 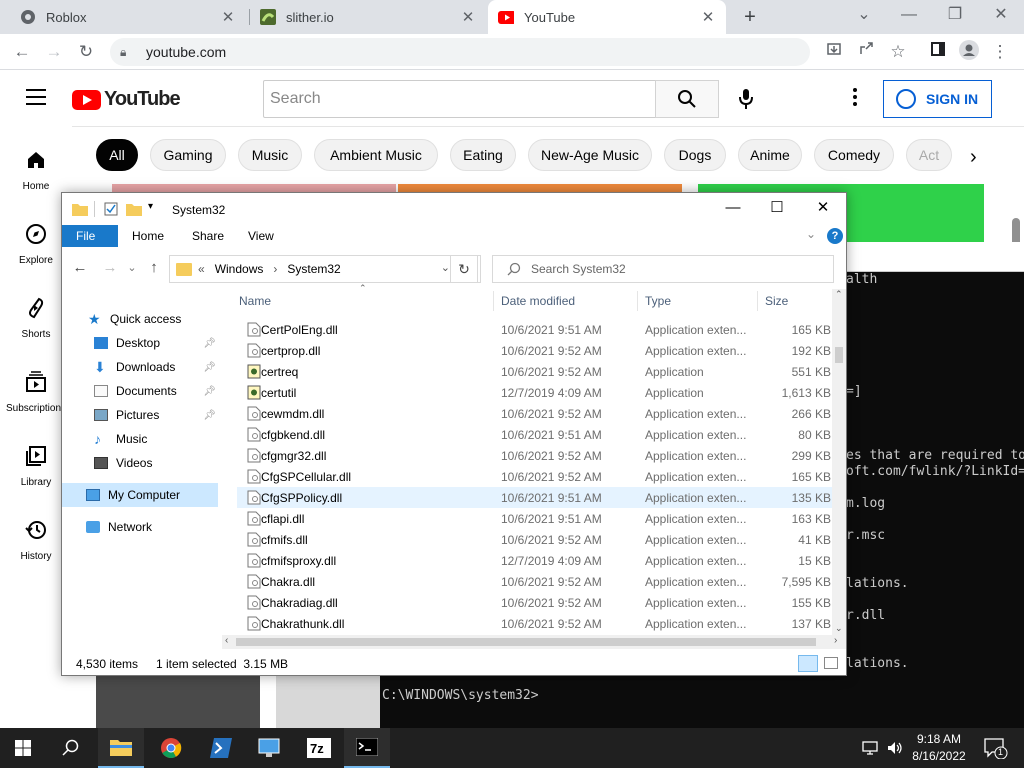 I want to click on nav-my-computer: My Computer, so click(x=140, y=495).